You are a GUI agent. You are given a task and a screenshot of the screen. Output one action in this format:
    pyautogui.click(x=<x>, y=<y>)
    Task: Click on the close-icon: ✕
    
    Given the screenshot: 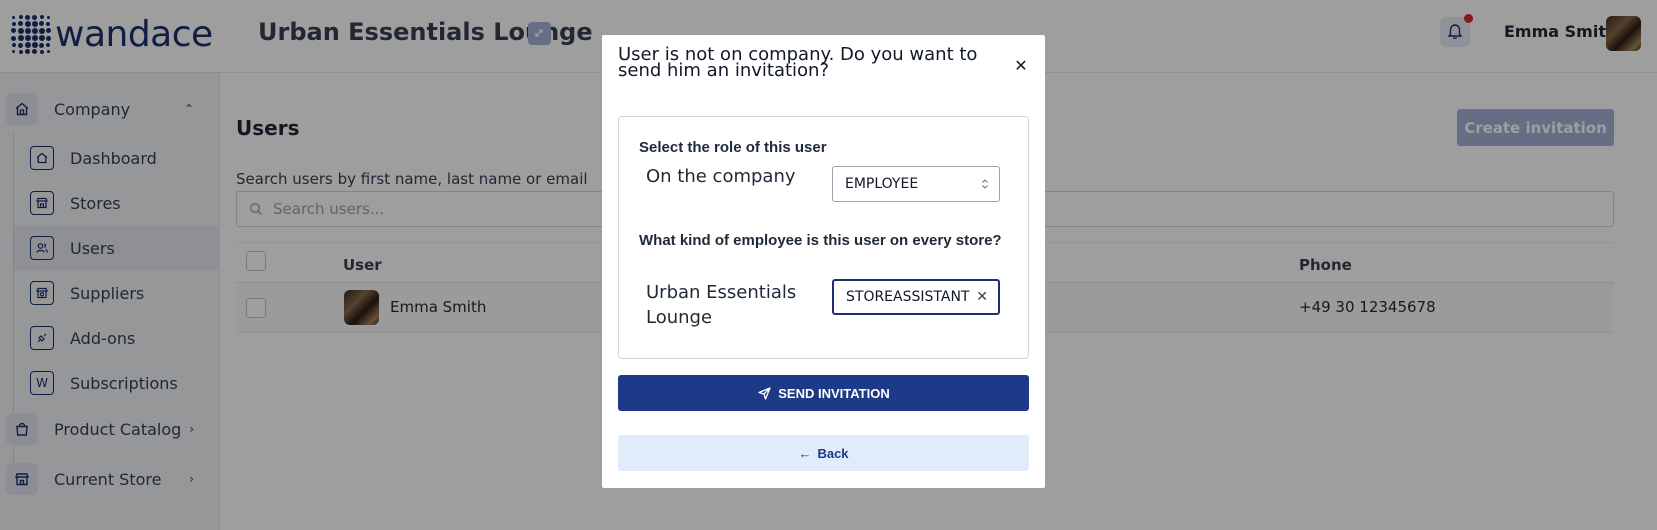 What is the action you would take?
    pyautogui.click(x=1021, y=66)
    